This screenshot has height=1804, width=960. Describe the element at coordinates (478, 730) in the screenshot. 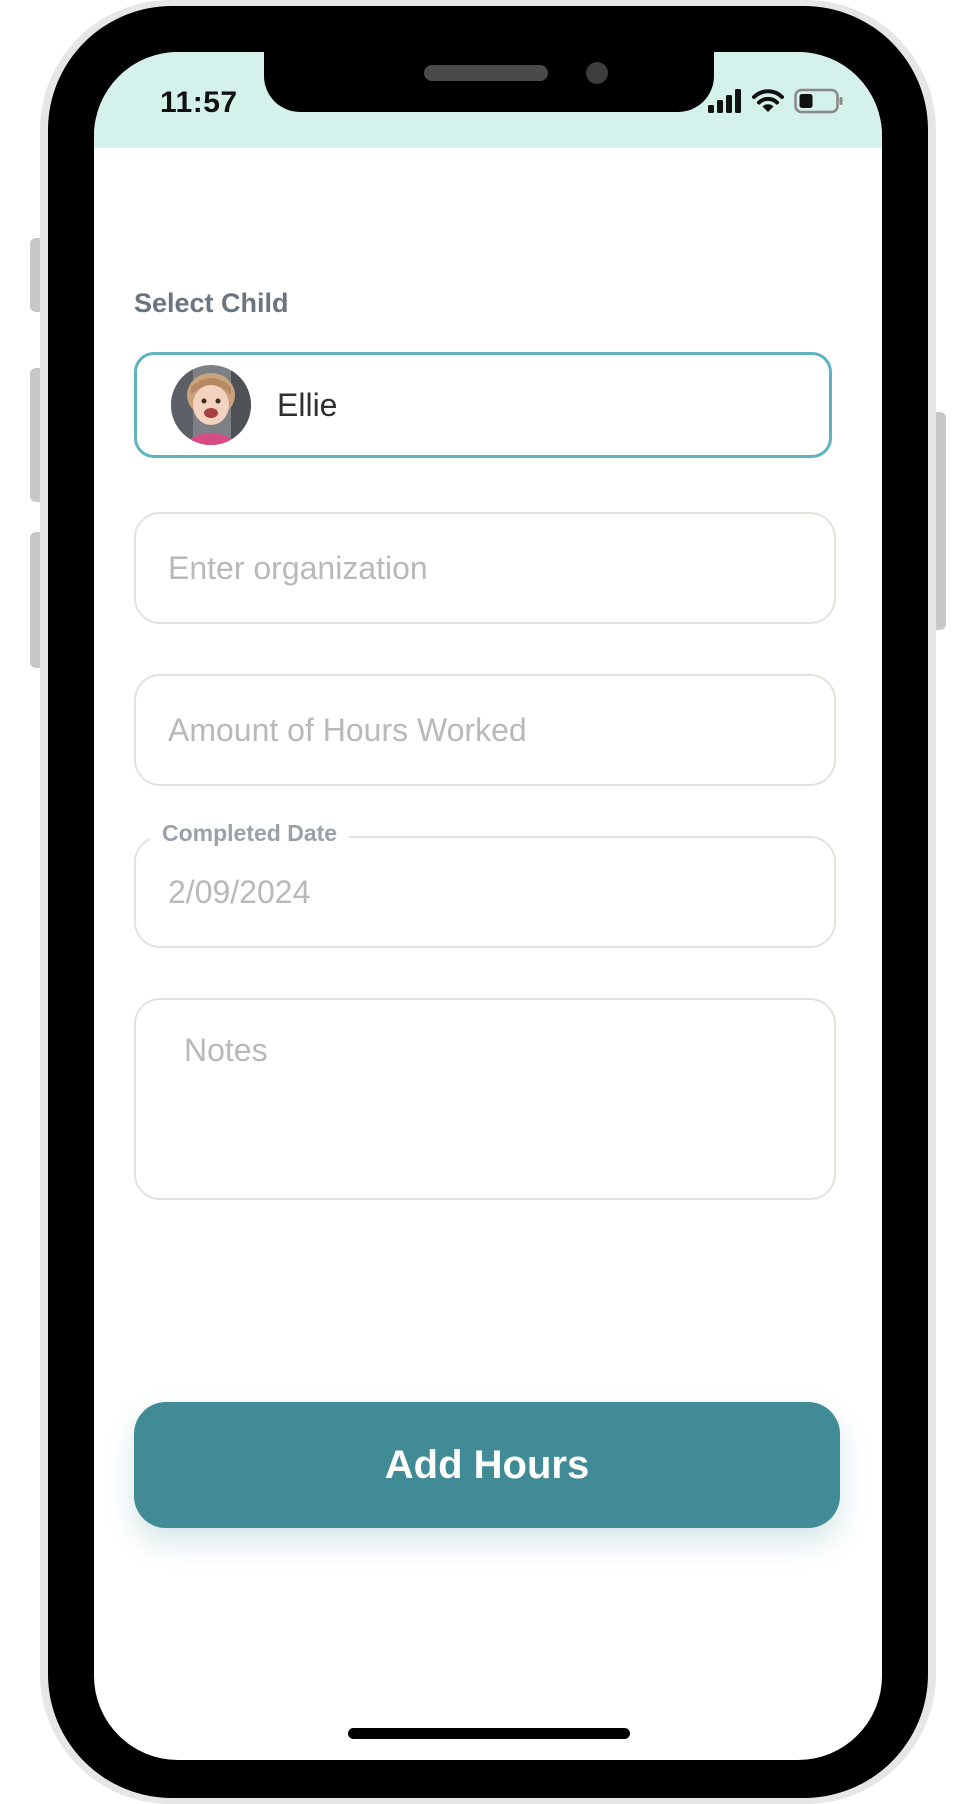

I see `hours-worked-input` at that location.